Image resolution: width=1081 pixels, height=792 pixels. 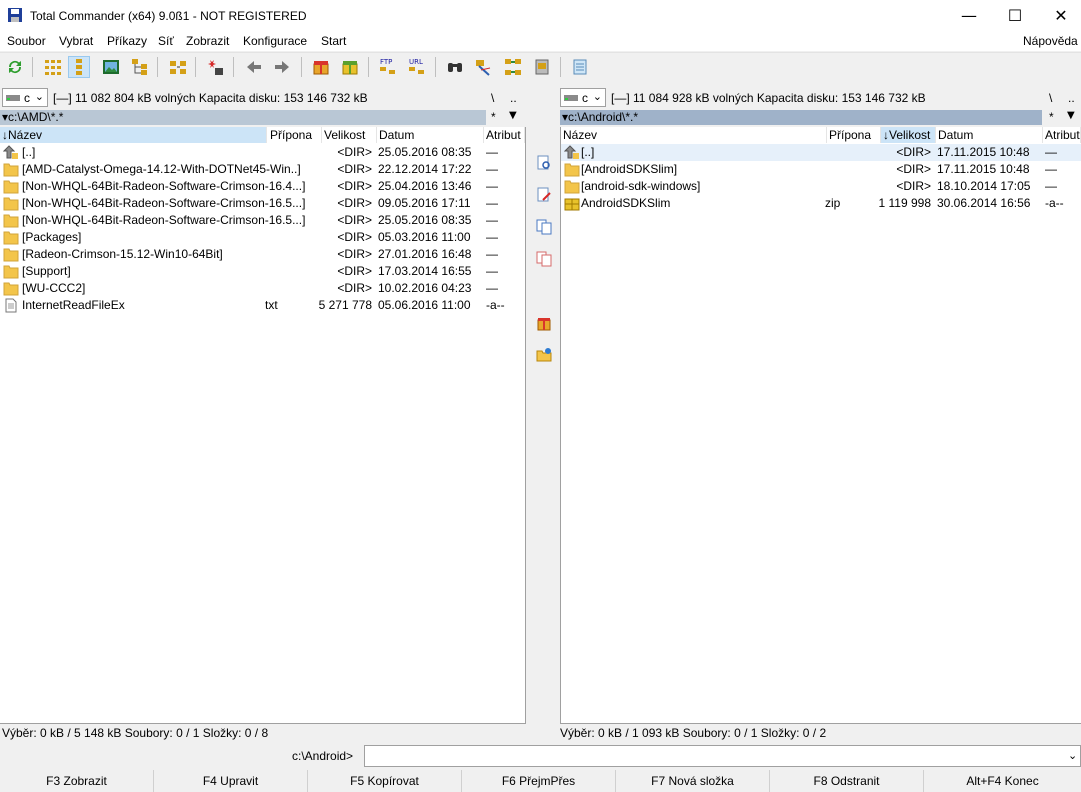 I want to click on menu-soubor: Soubor, so click(x=26, y=41).